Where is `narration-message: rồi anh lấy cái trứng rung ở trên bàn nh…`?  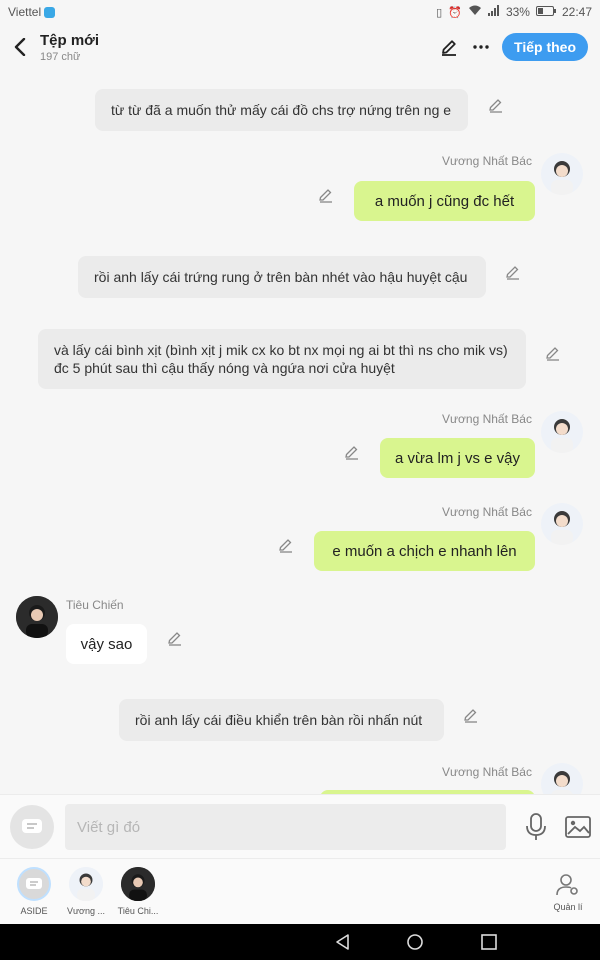
narration-message: rồi anh lấy cái trứng rung ở trên bàn nh… is located at coordinates (282, 277).